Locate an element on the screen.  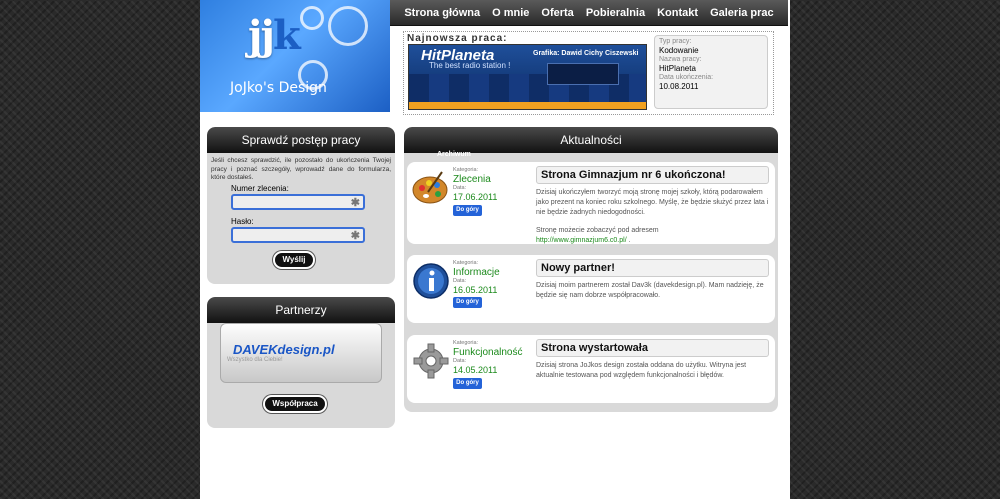
partner-banner: DAVEKdesign.pl Wszystko dla Ciebie! is located at coordinates (301, 353).